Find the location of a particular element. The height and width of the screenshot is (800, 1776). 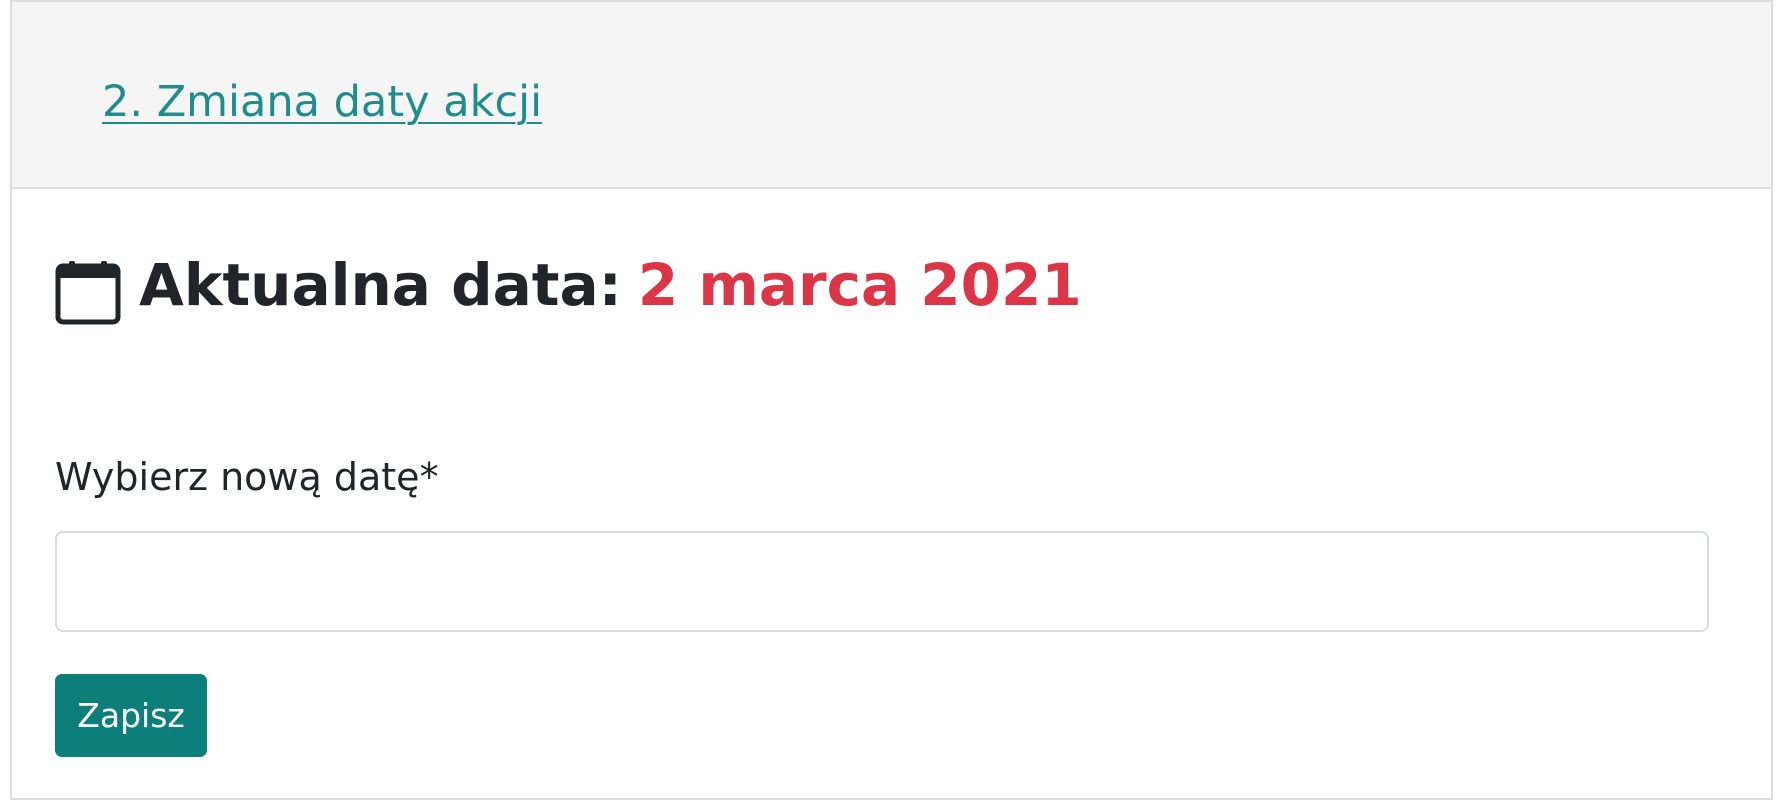

new-date-input is located at coordinates (882, 581).